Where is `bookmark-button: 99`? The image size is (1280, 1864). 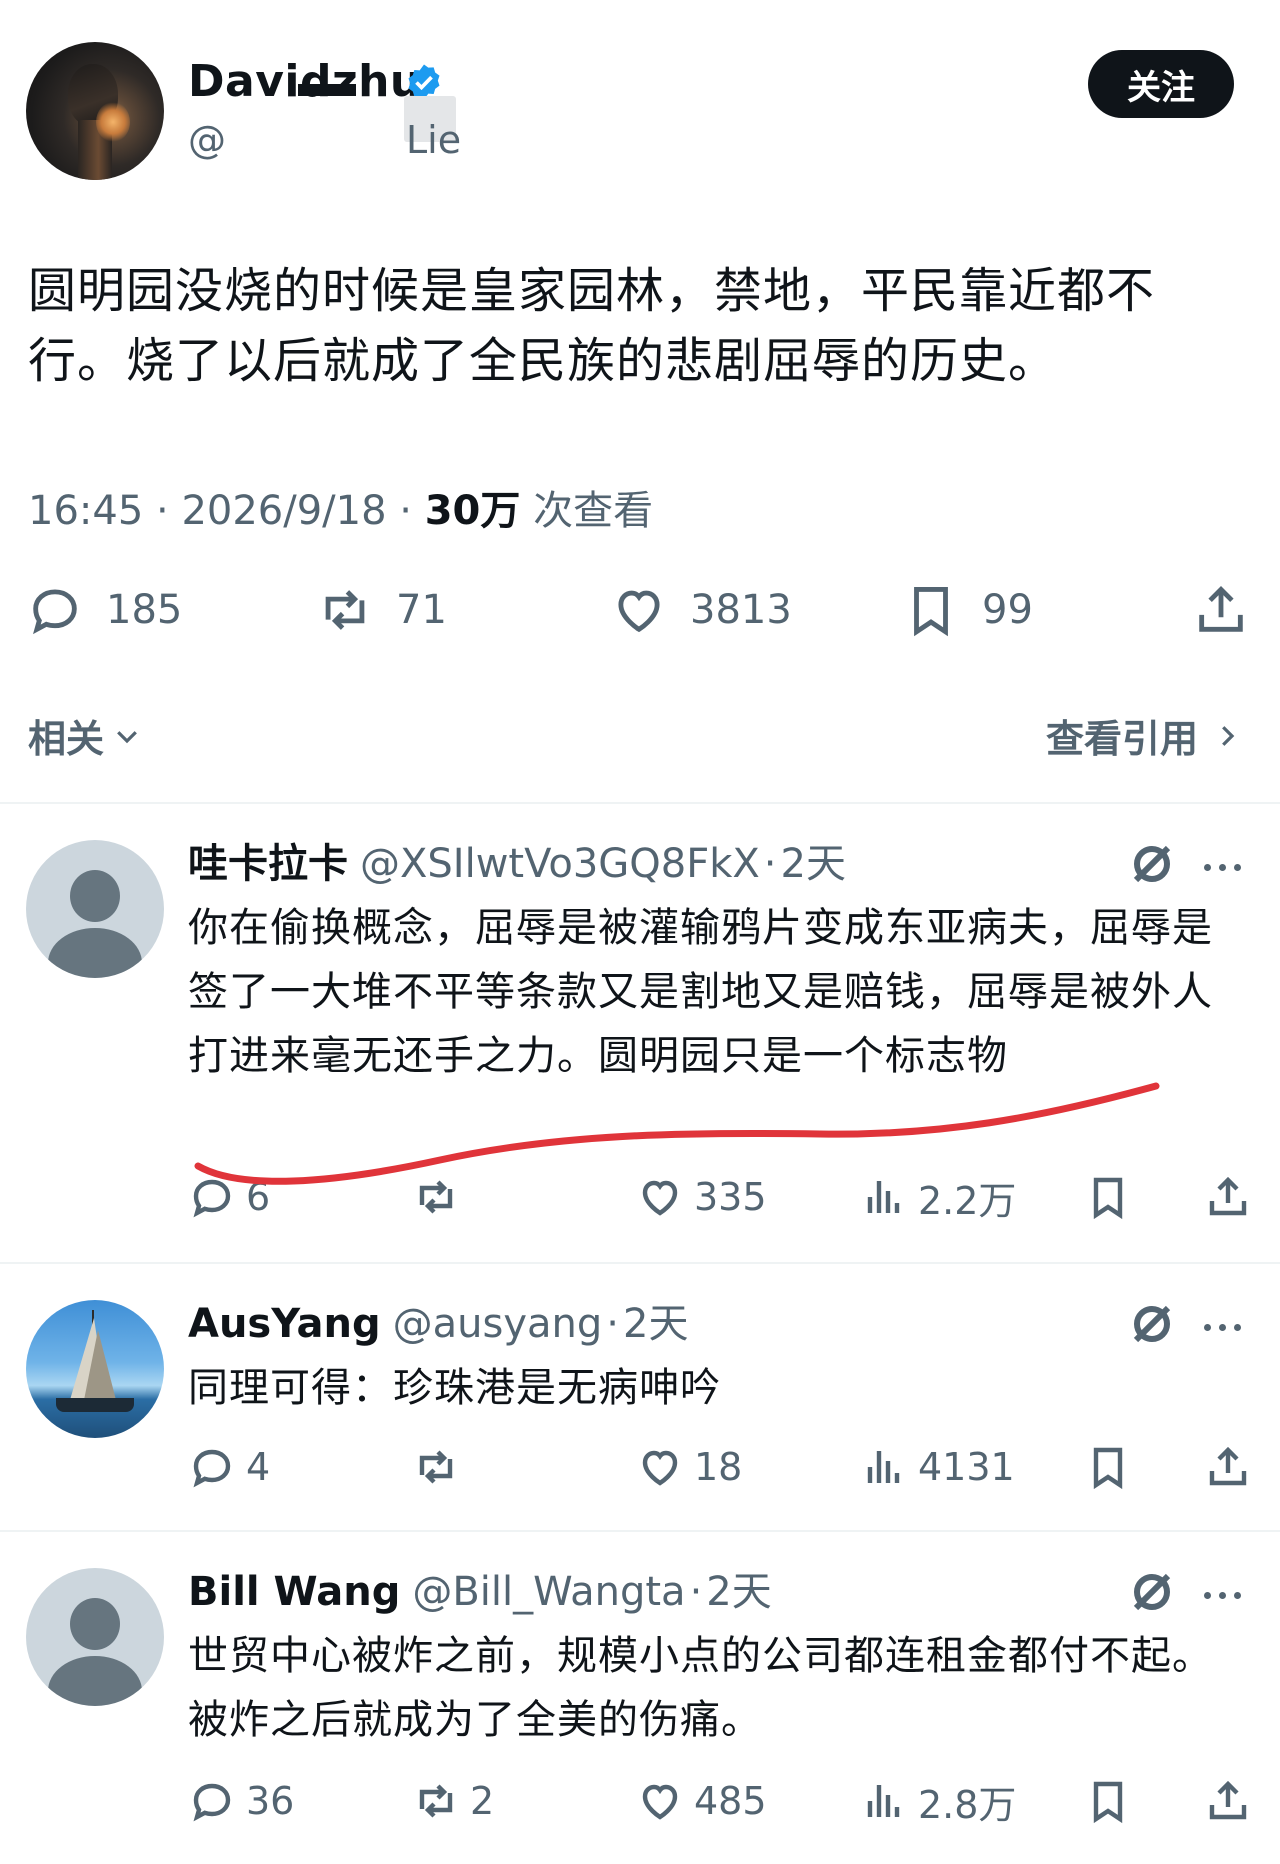 bookmark-button: 99 is located at coordinates (967, 610).